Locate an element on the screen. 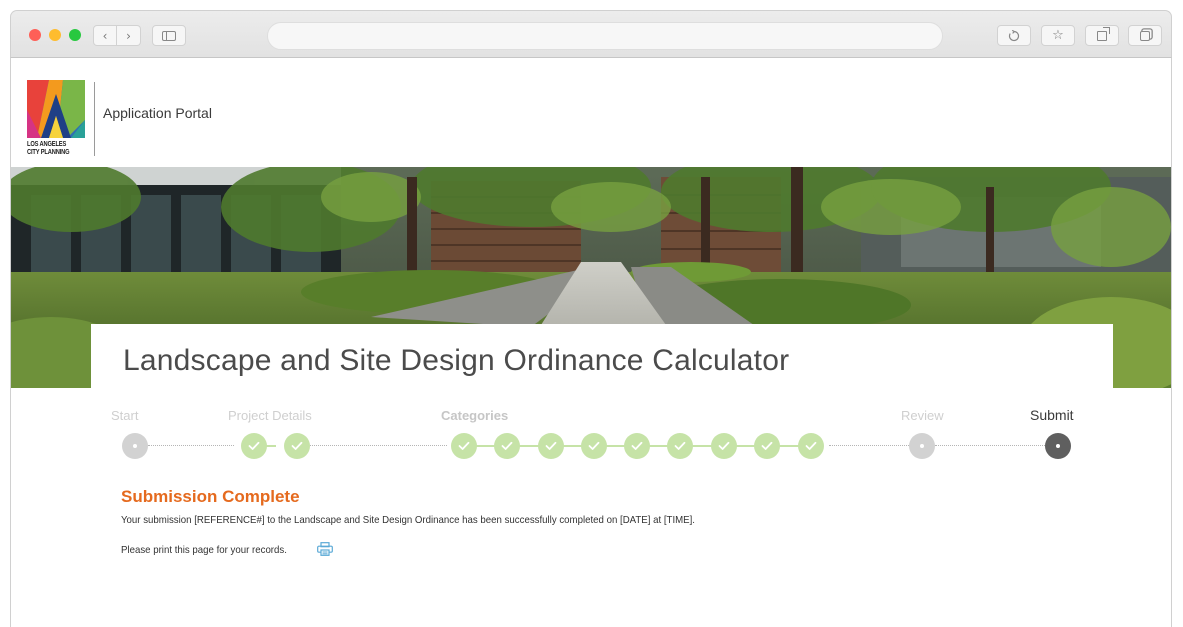 Image resolution: width=1183 pixels, height=627 pixels. step-label-project-details: Project Details is located at coordinates (270, 415).